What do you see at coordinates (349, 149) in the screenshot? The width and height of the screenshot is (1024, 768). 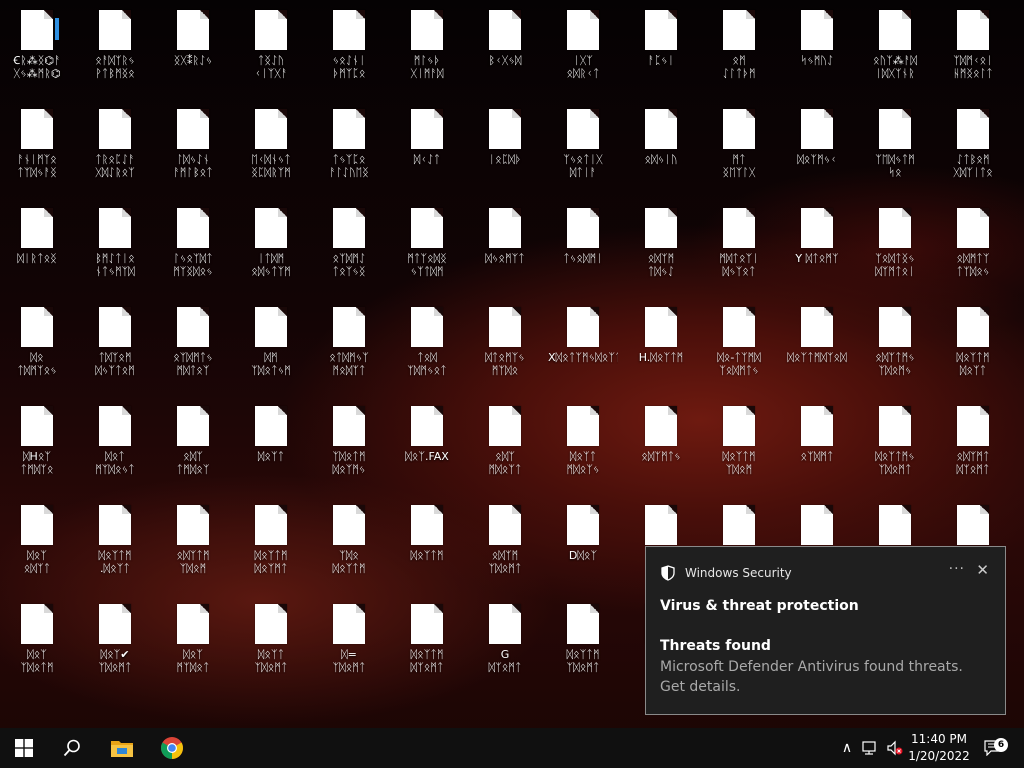 I see `desktop-file-icon: ᛏᛃᛉᛈᛟ ᚨᛚᛇᚢᛖᛝ` at bounding box center [349, 149].